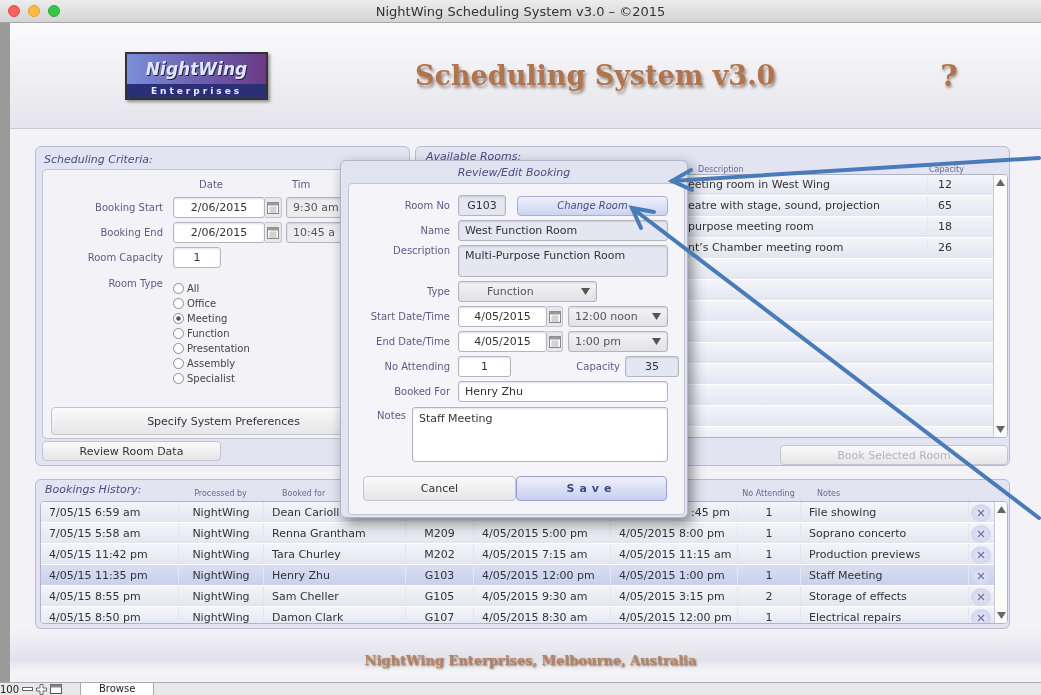  Describe the element at coordinates (482, 205) in the screenshot. I see `room-number-field: G103` at that location.